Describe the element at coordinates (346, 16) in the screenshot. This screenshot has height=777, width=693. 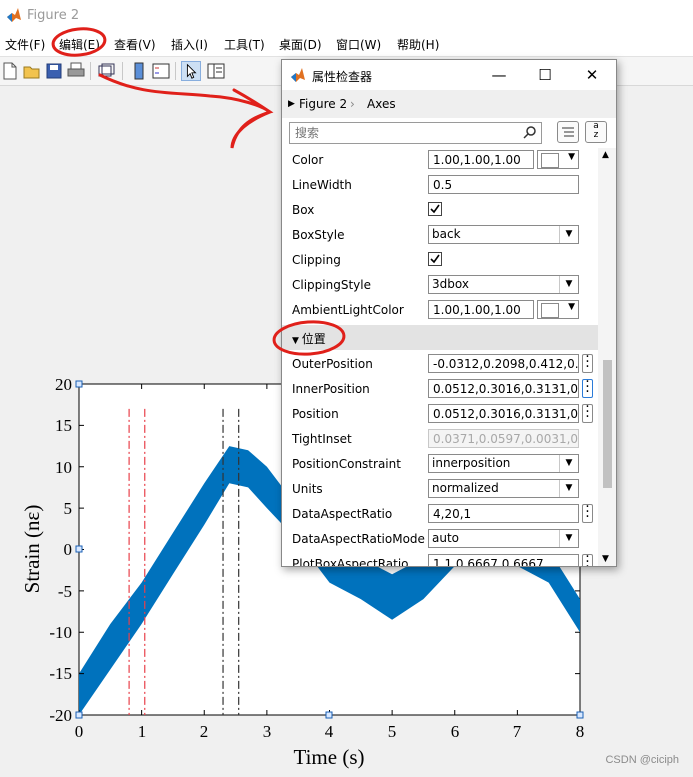
I see `window-title-bar: Figure 2` at that location.